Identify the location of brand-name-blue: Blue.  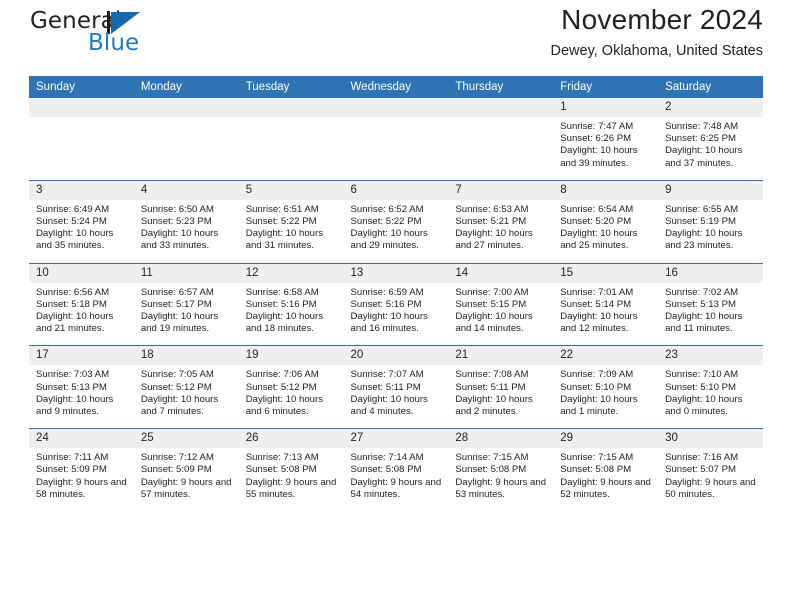
(114, 43).